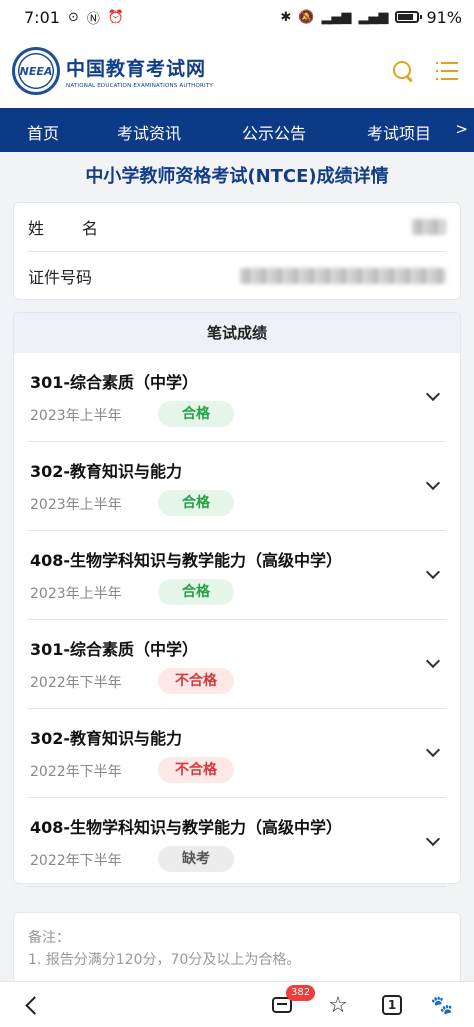 The height and width of the screenshot is (1027, 474). What do you see at coordinates (237, 753) in the screenshot?
I see `score-item: 302-教育知识与能力 2022年下半年 不合格` at bounding box center [237, 753].